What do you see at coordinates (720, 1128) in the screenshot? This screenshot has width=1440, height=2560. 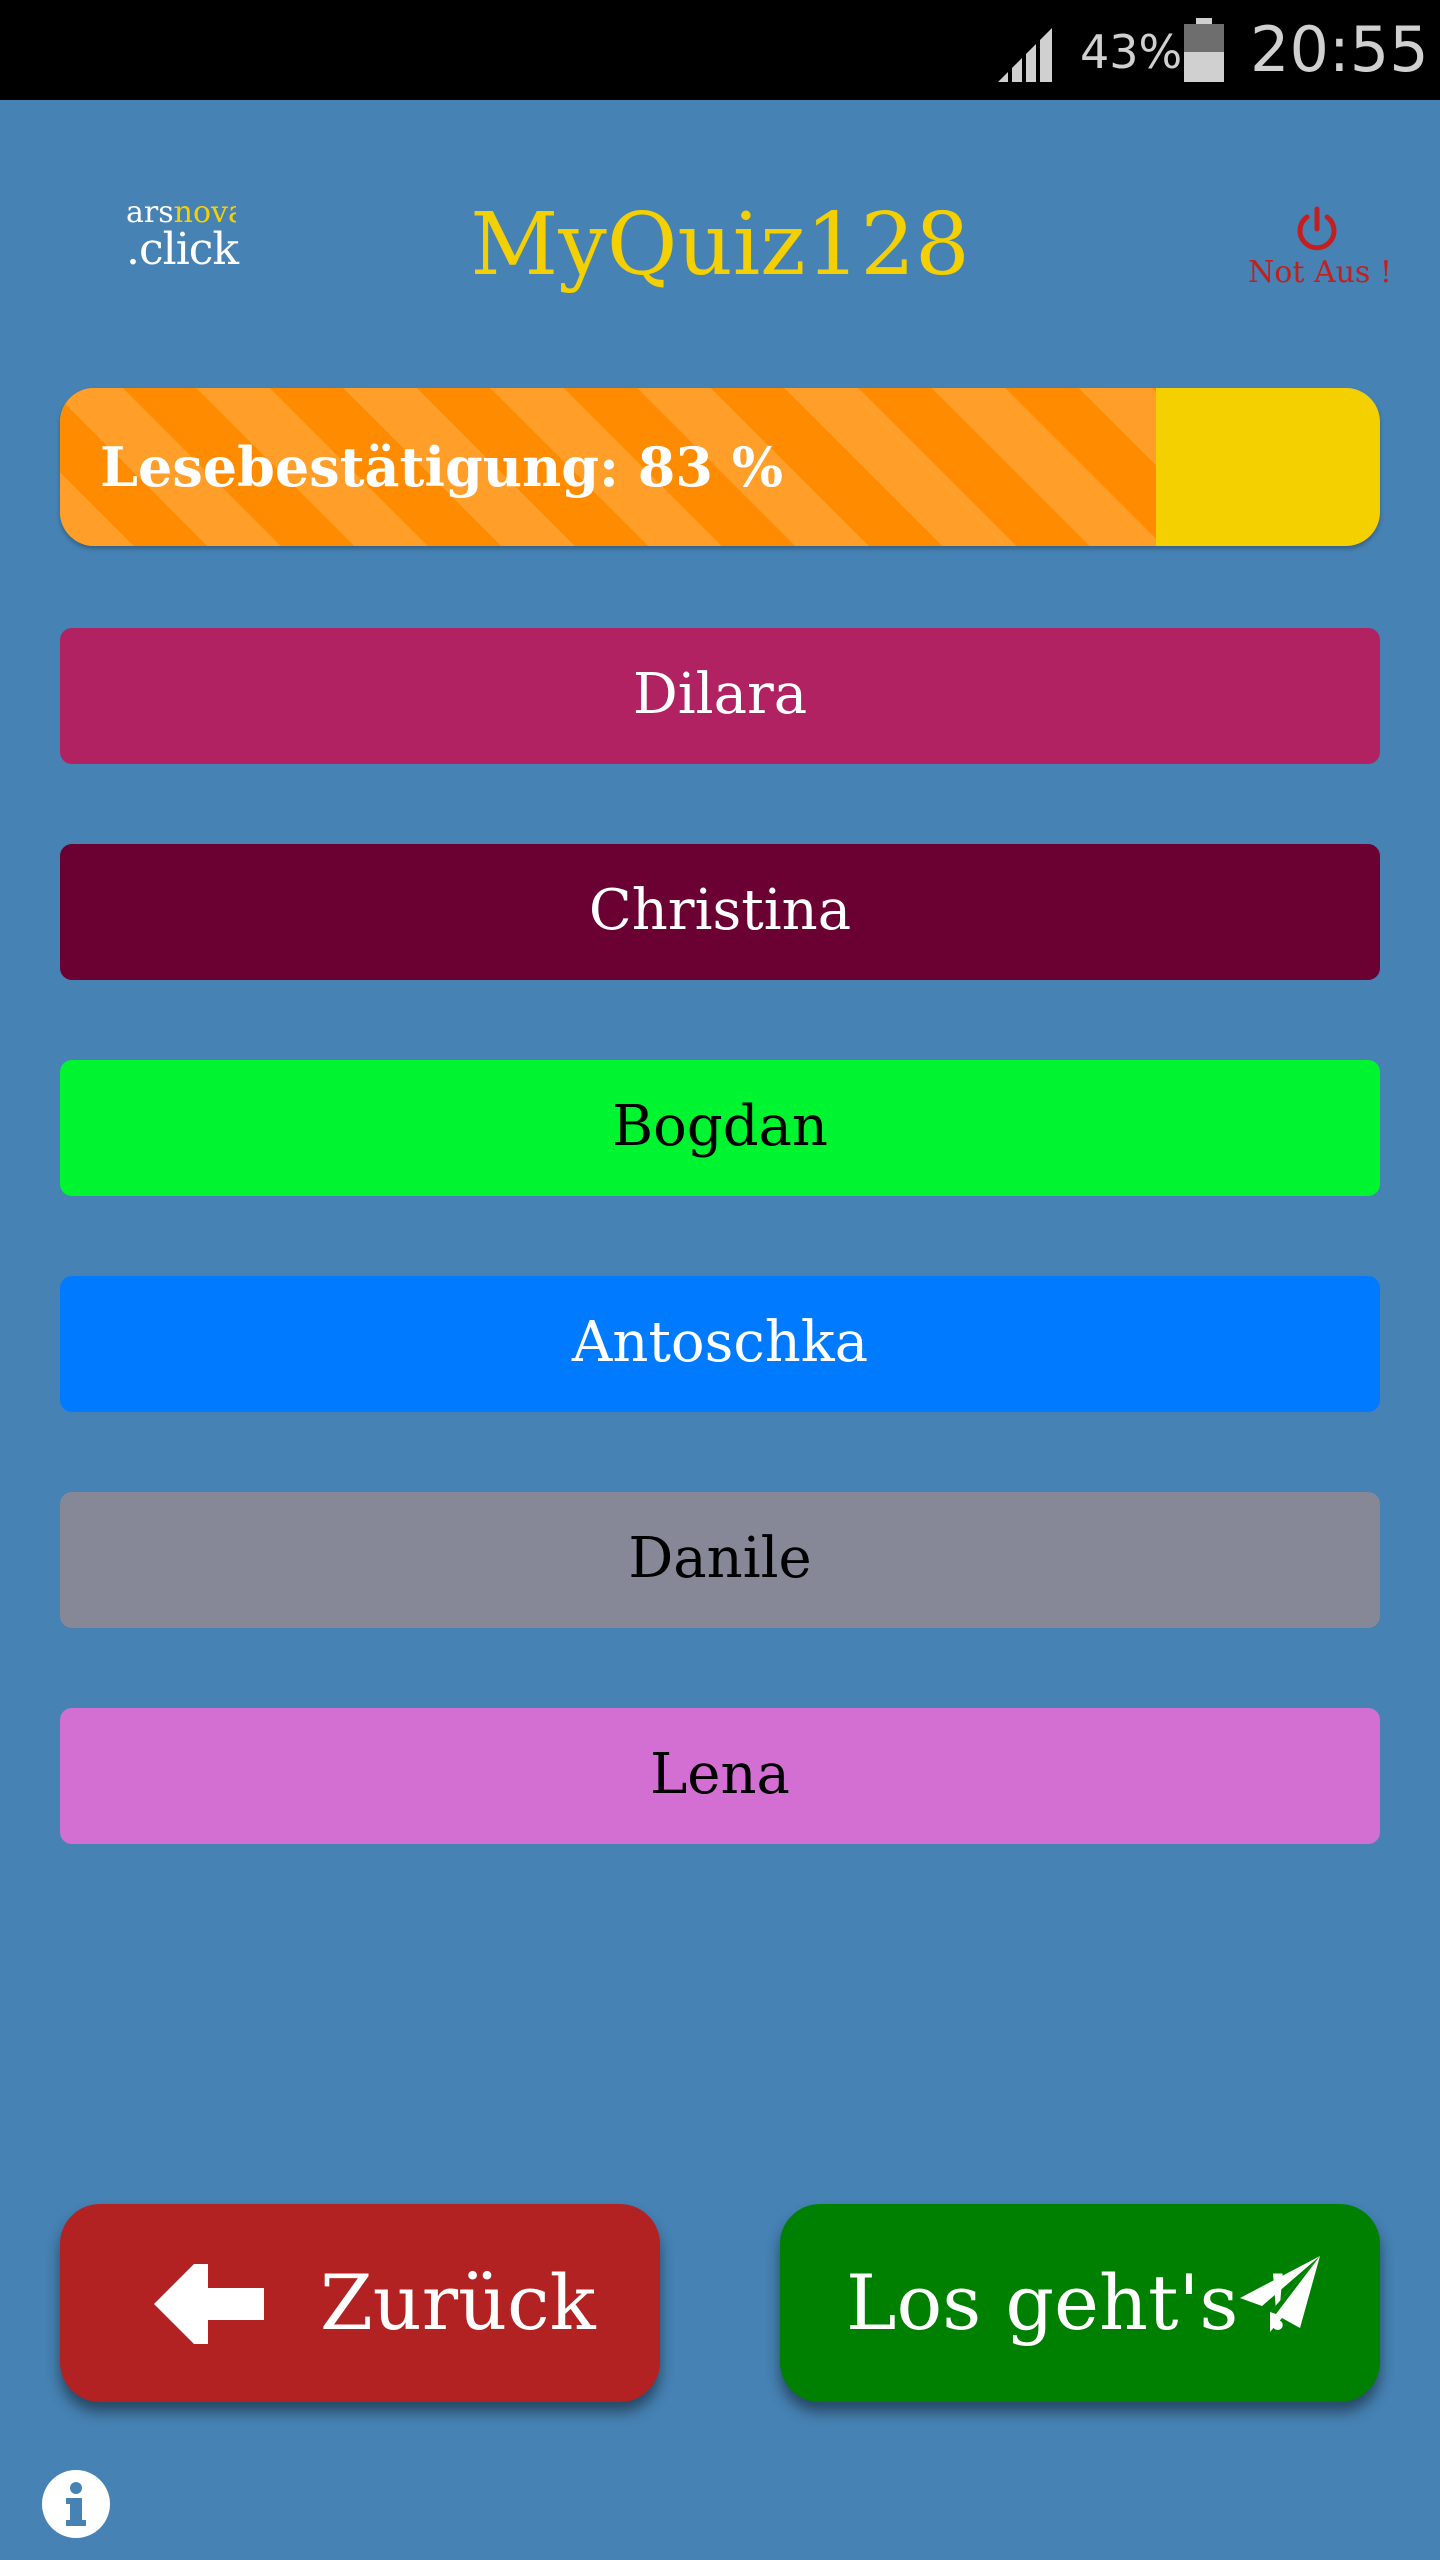 I see `answer-button-bogdan: Bogdan` at bounding box center [720, 1128].